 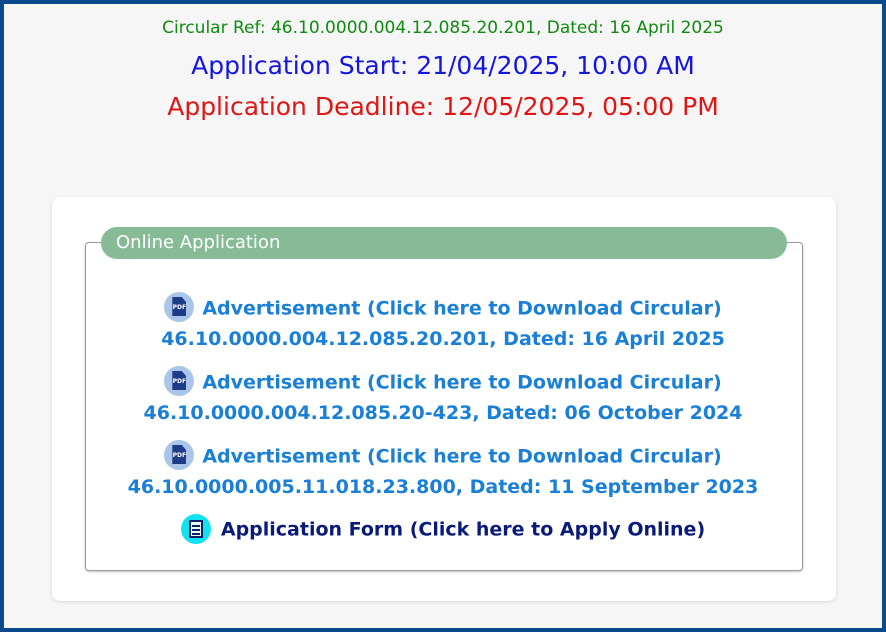 I want to click on application-start: Application Start: 21/04/2025, 10:00 AM, so click(x=443, y=65).